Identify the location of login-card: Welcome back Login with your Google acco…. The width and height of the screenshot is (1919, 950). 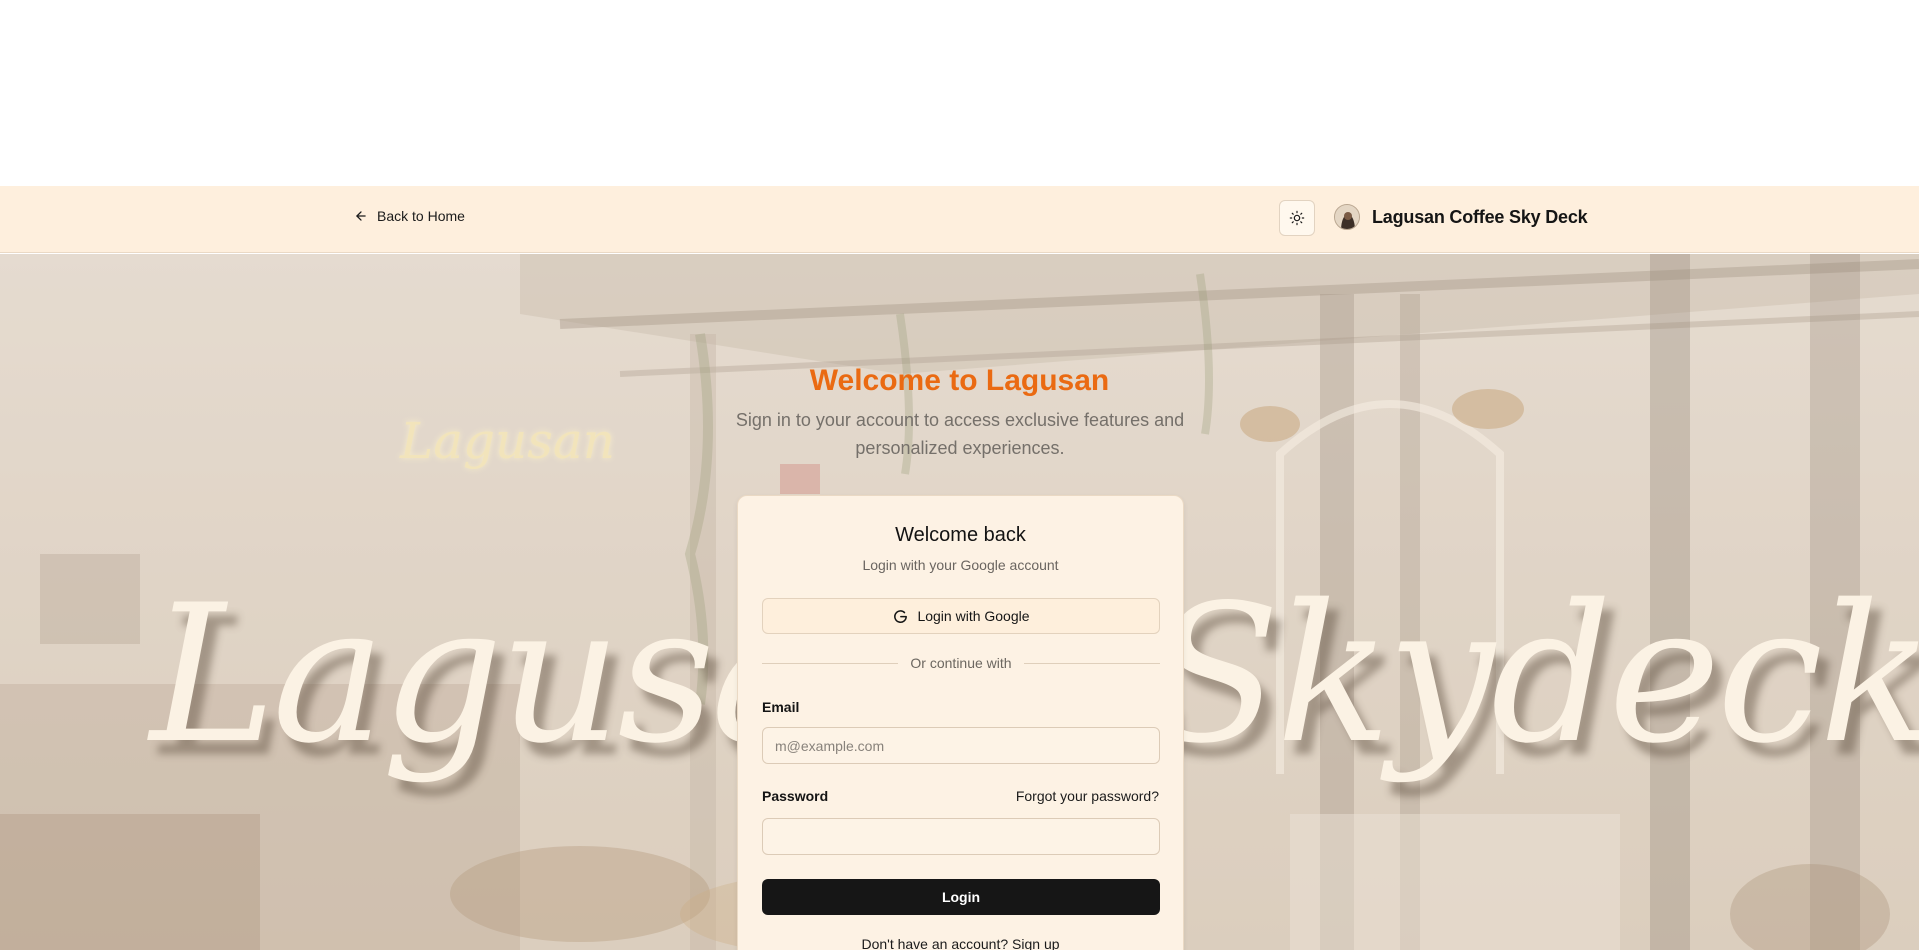
(960, 722).